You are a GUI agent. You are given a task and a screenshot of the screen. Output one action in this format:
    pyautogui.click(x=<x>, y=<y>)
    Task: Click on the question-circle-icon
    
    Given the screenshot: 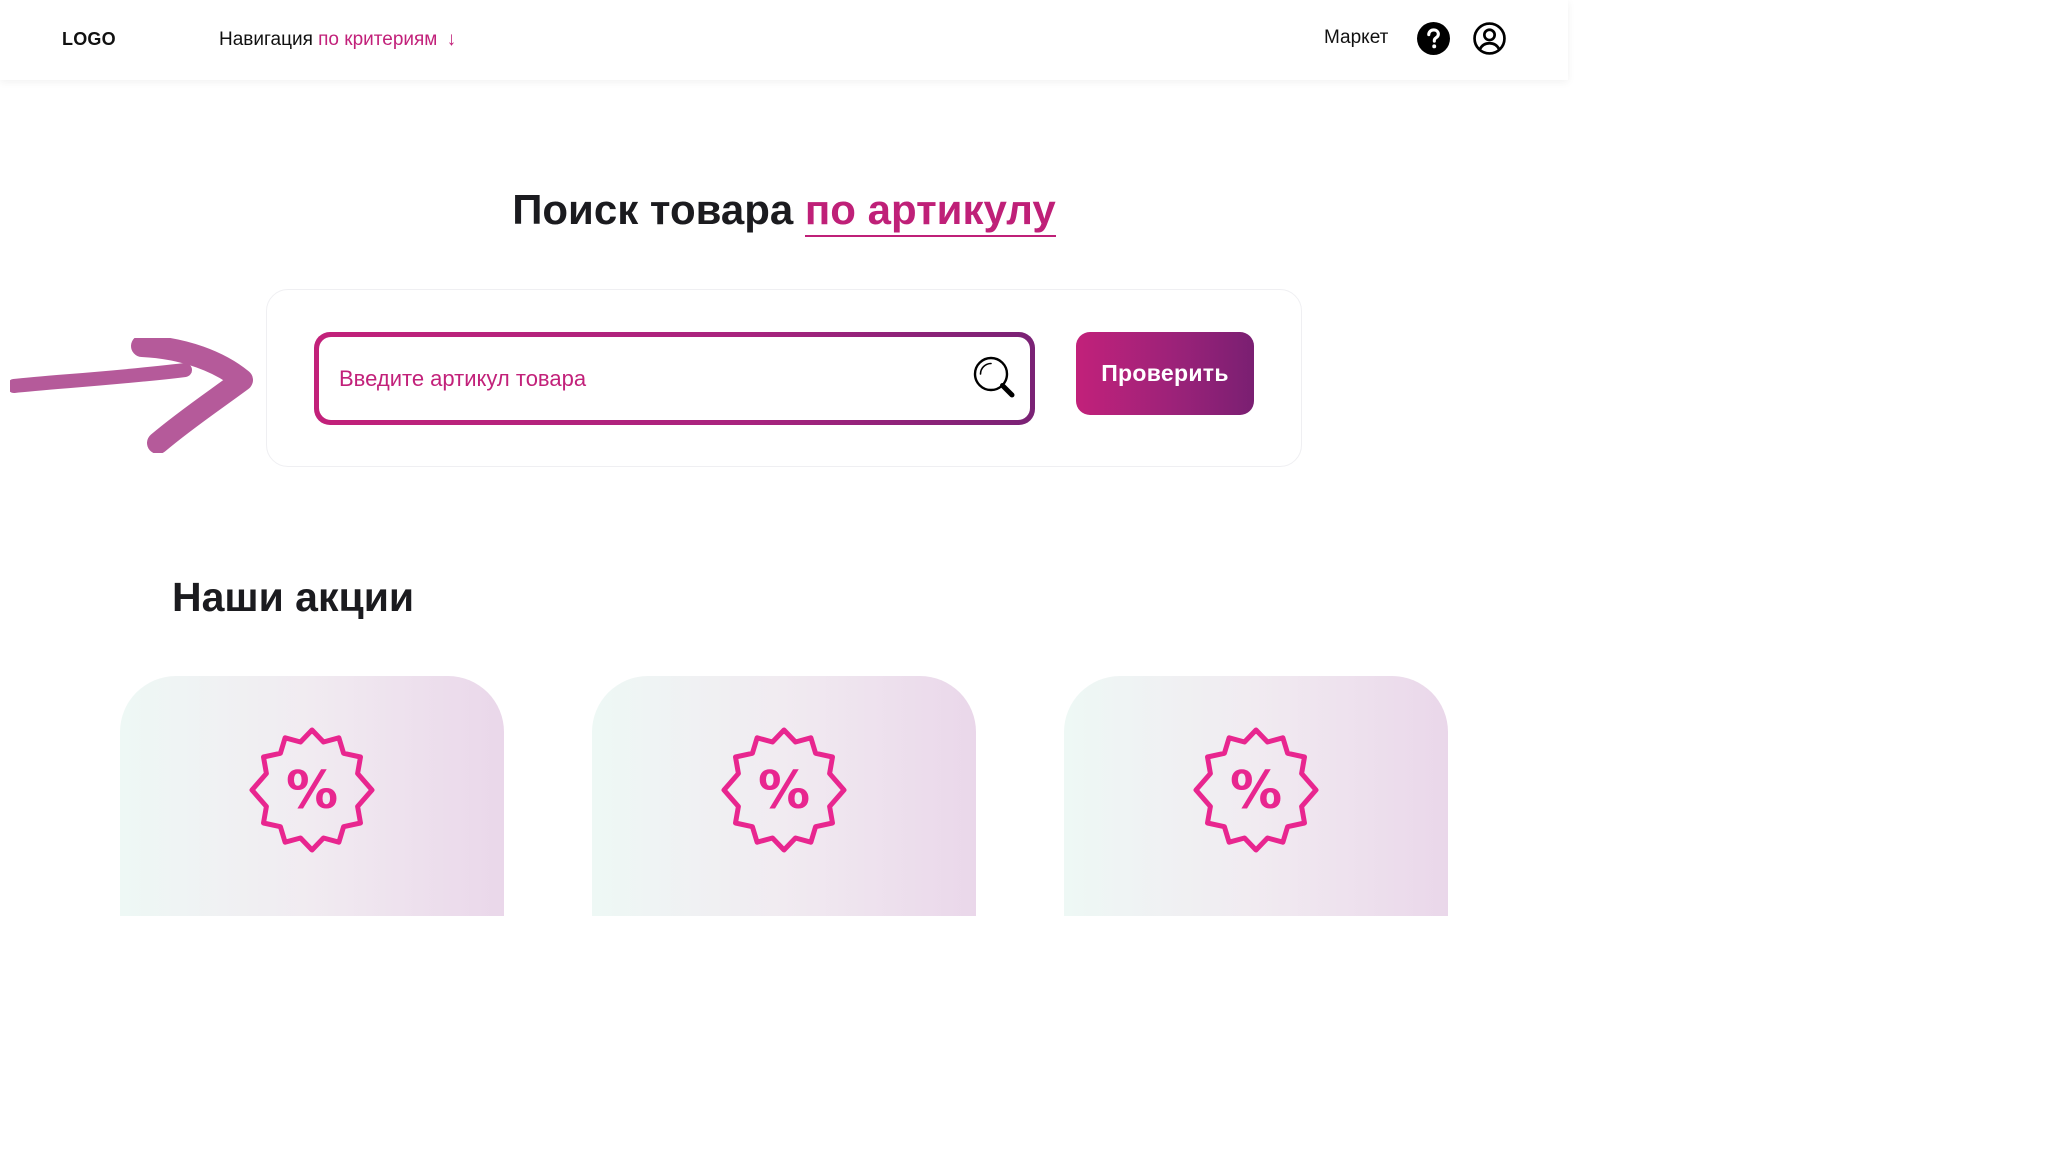 What is the action you would take?
    pyautogui.click(x=1433, y=38)
    